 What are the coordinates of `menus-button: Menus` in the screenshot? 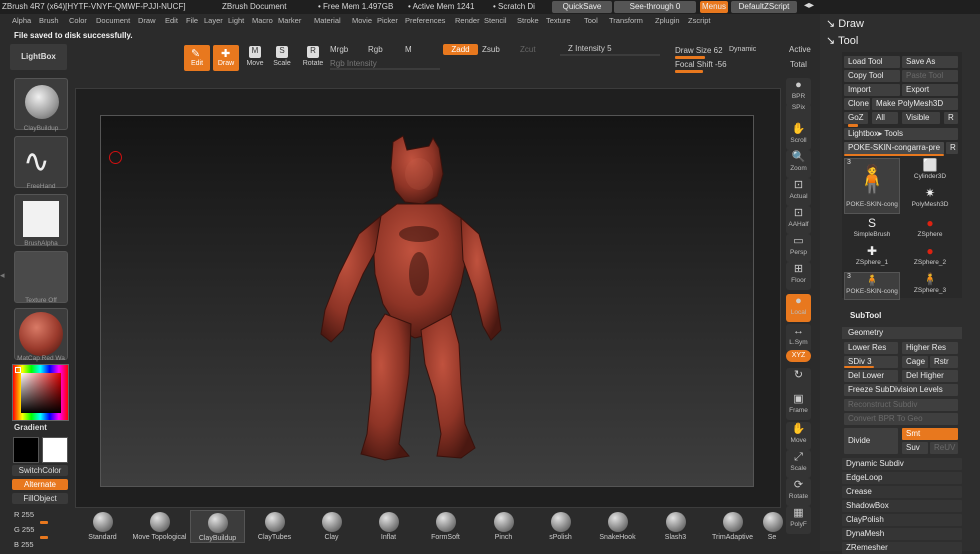 It's located at (714, 7).